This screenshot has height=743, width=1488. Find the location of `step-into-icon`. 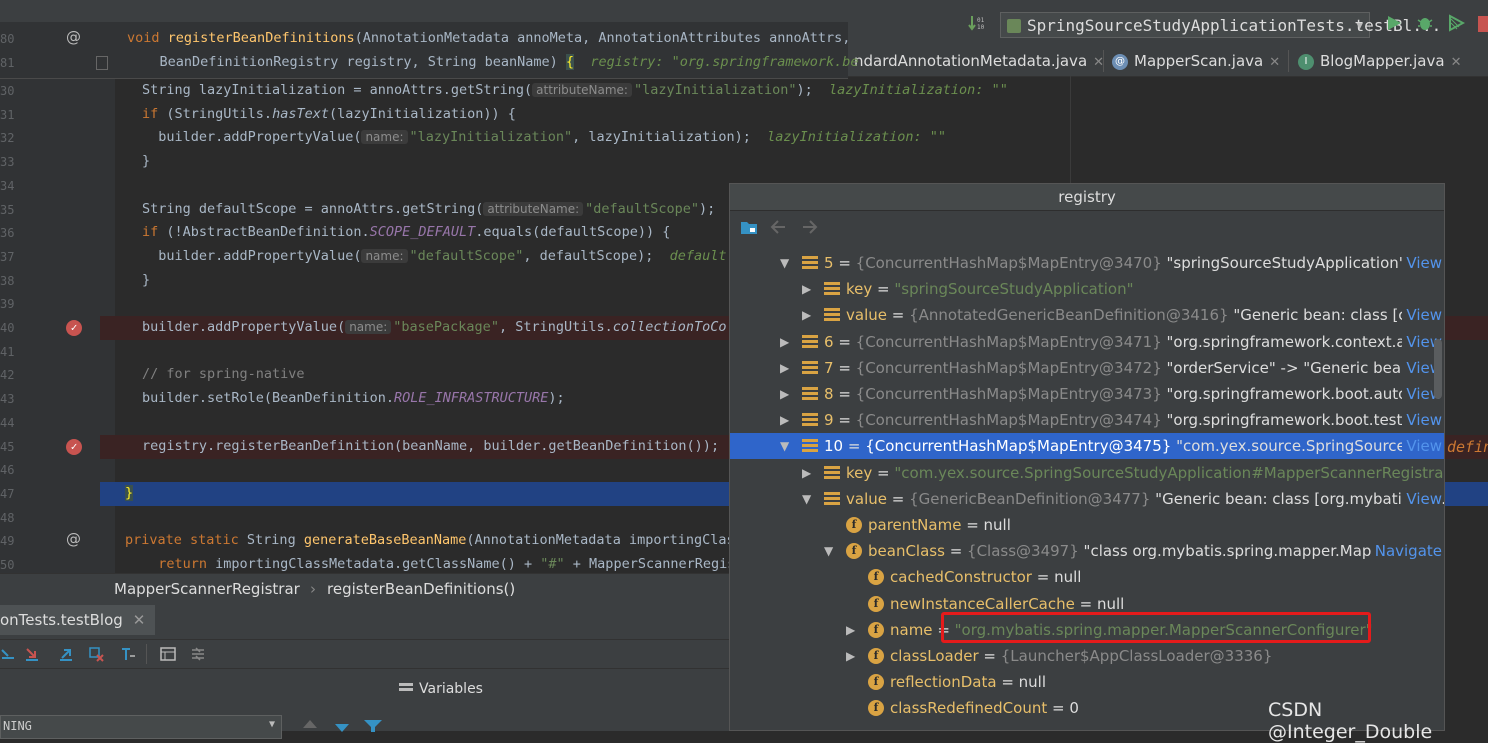

step-into-icon is located at coordinates (32, 654).